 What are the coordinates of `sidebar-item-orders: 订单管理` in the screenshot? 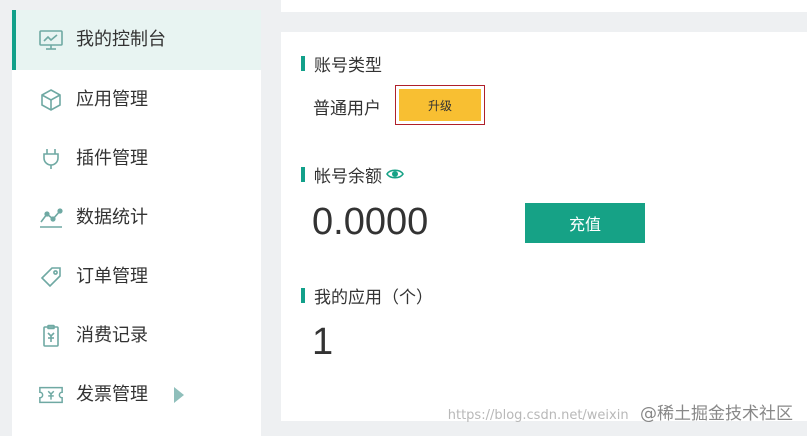 It's located at (136, 277).